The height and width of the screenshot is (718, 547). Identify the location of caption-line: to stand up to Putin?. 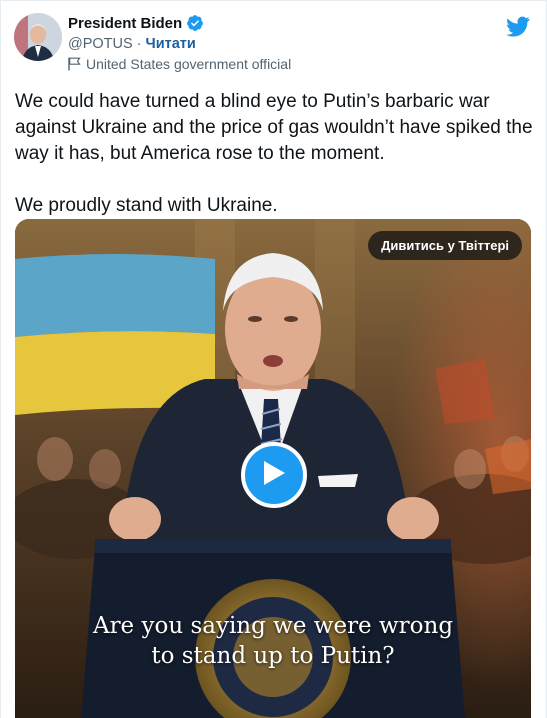
(273, 656).